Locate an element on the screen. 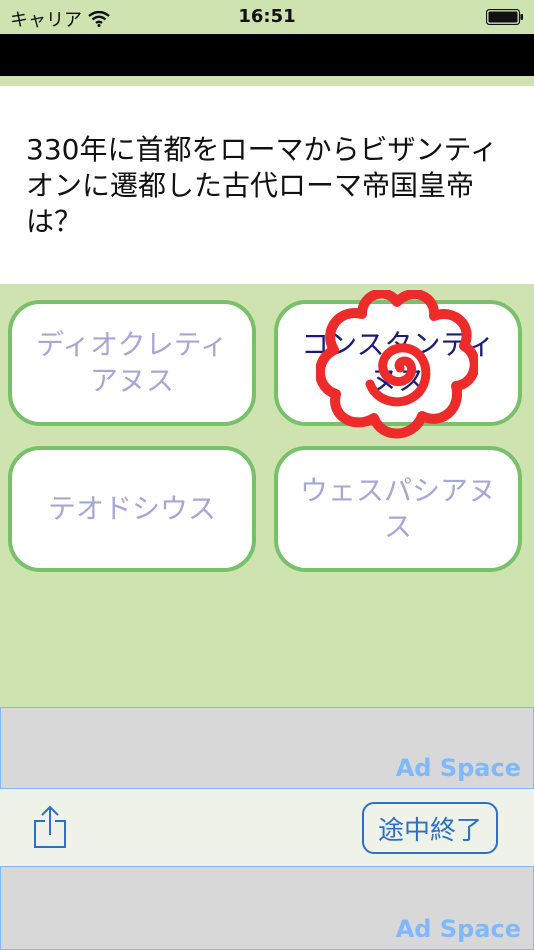  question-text: 330年に首都をローマからビザンティオンに遷都した古代ローマ帝国皇帝は？ is located at coordinates (262, 185).